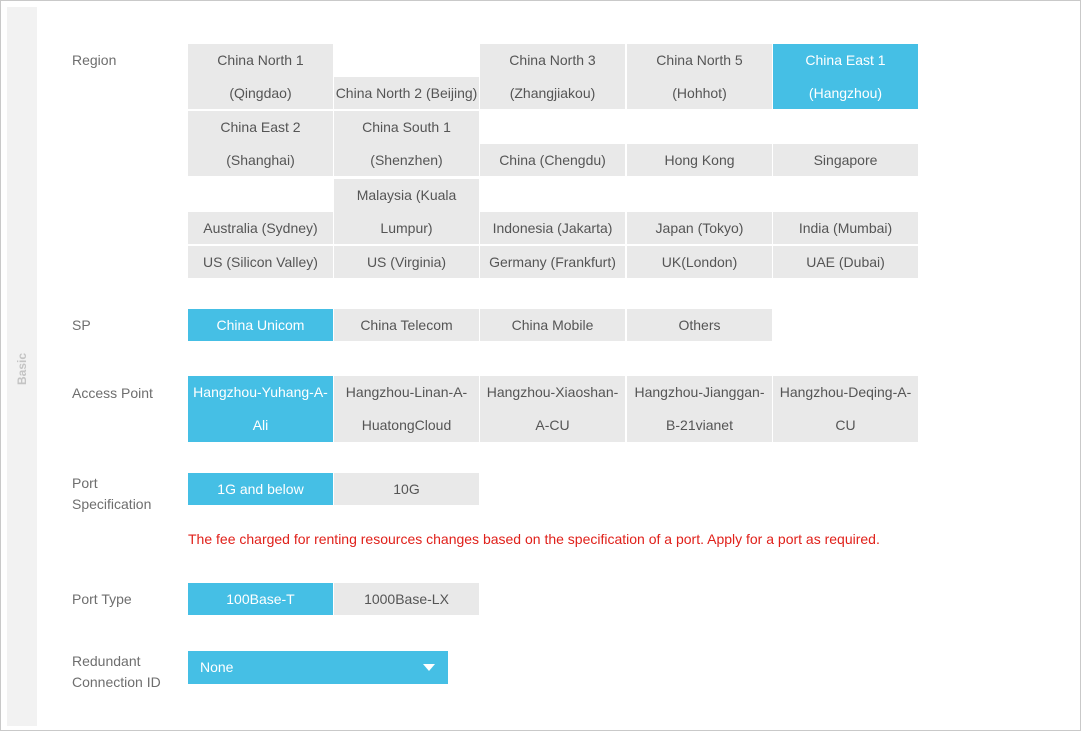  What do you see at coordinates (429, 667) in the screenshot?
I see `chevron-down-icon` at bounding box center [429, 667].